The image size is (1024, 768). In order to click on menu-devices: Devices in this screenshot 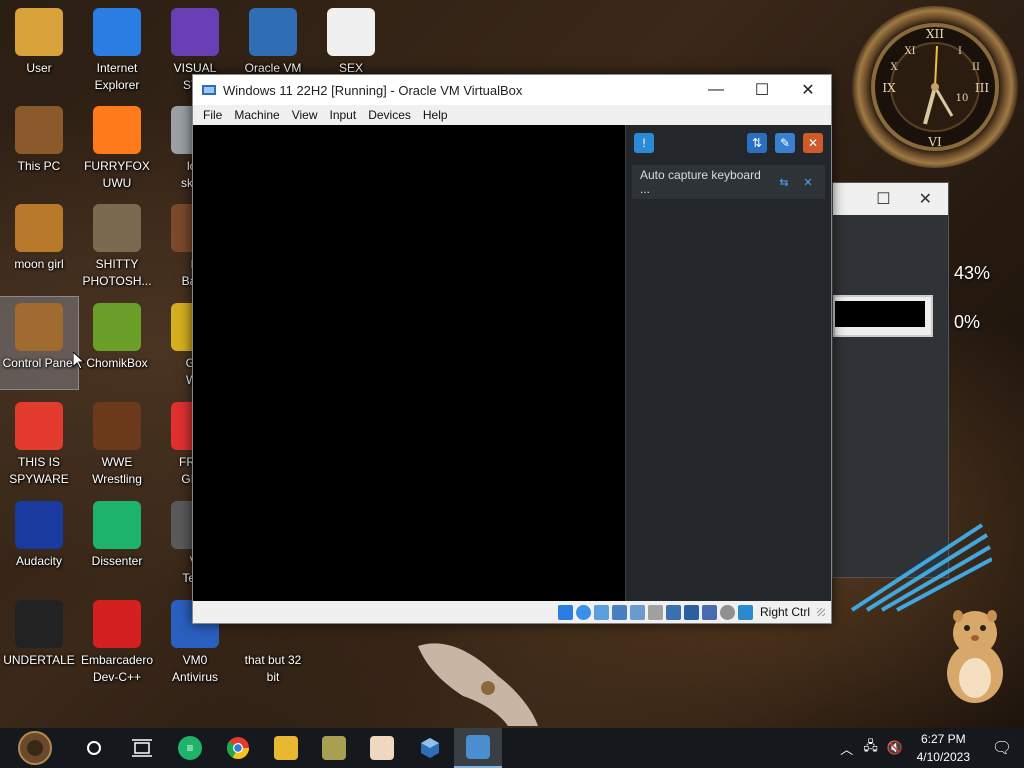, I will do `click(389, 115)`.